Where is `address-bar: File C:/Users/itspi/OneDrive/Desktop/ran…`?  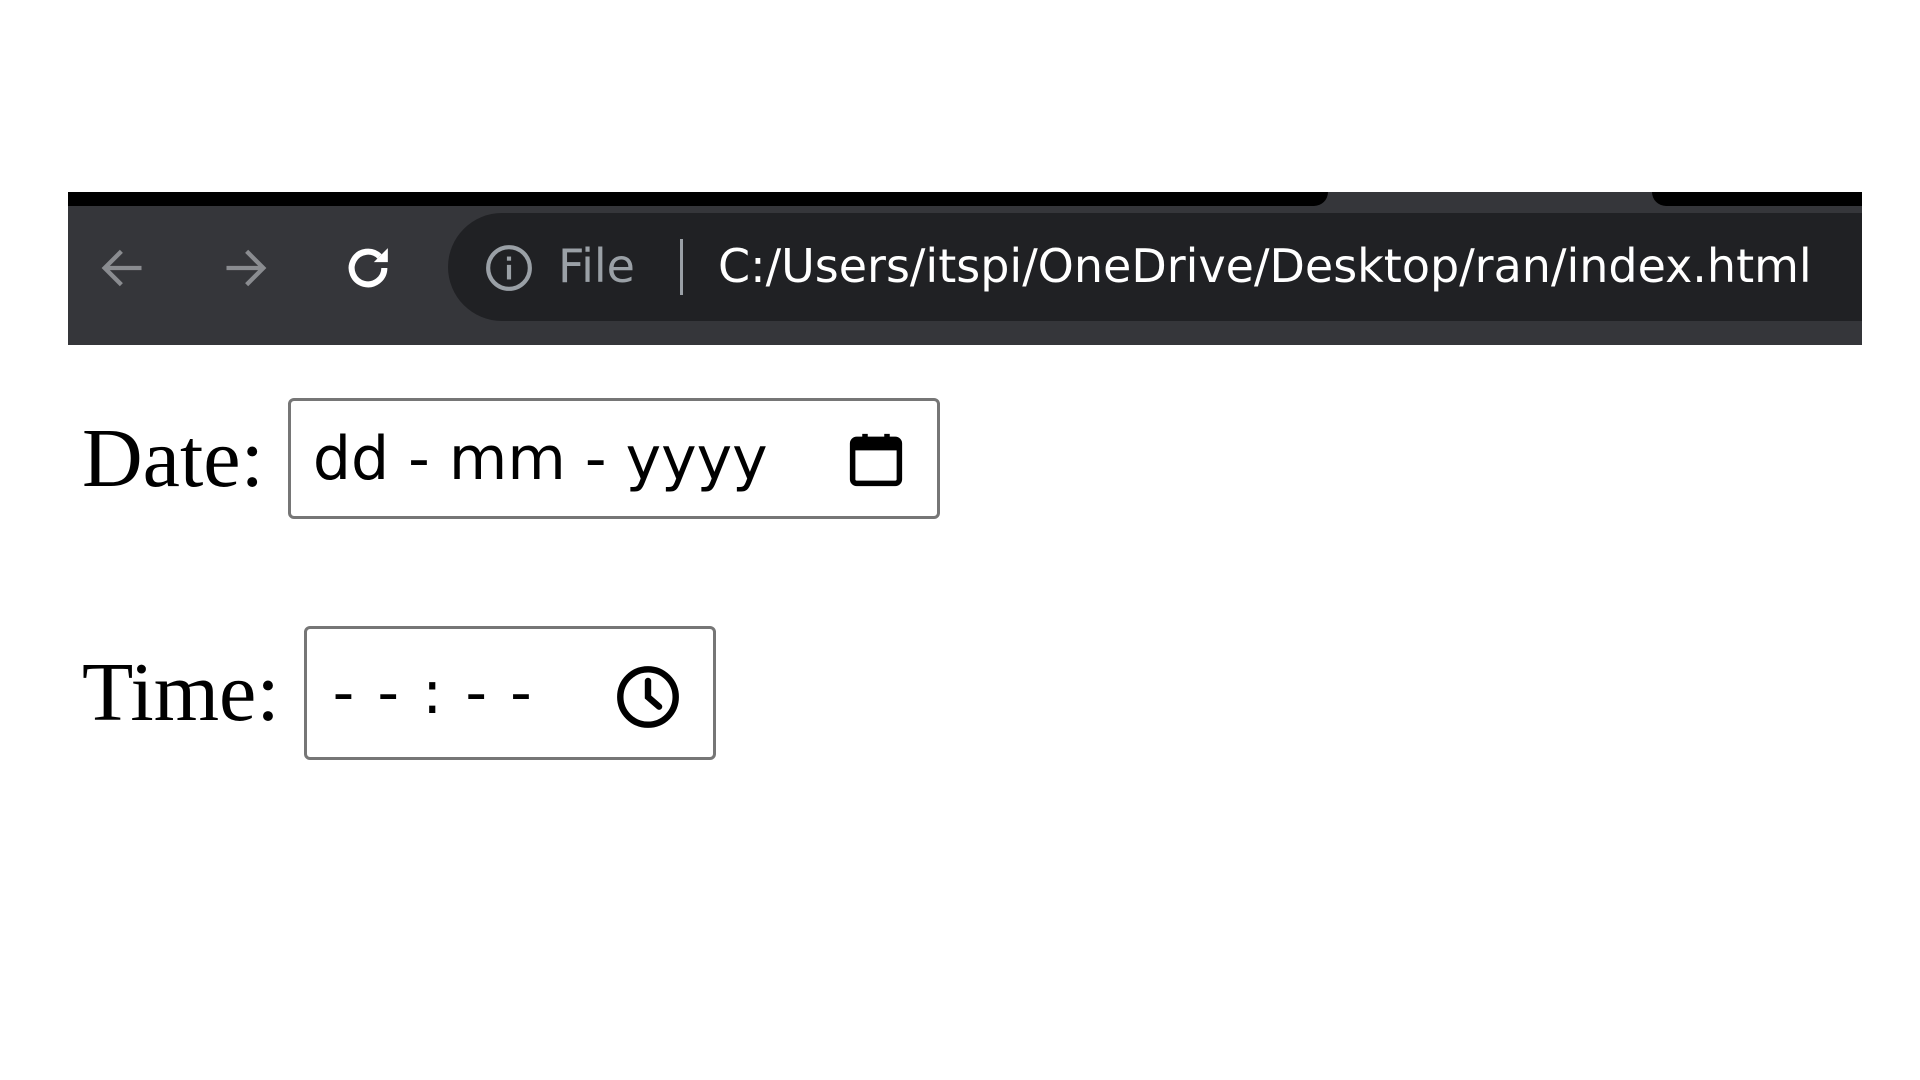 address-bar: File C:/Users/itspi/OneDrive/Desktop/ran… is located at coordinates (1155, 267).